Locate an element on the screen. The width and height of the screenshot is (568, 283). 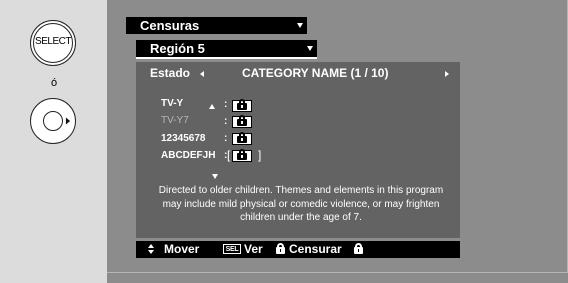
navigation-pad-center is located at coordinates (53, 121).